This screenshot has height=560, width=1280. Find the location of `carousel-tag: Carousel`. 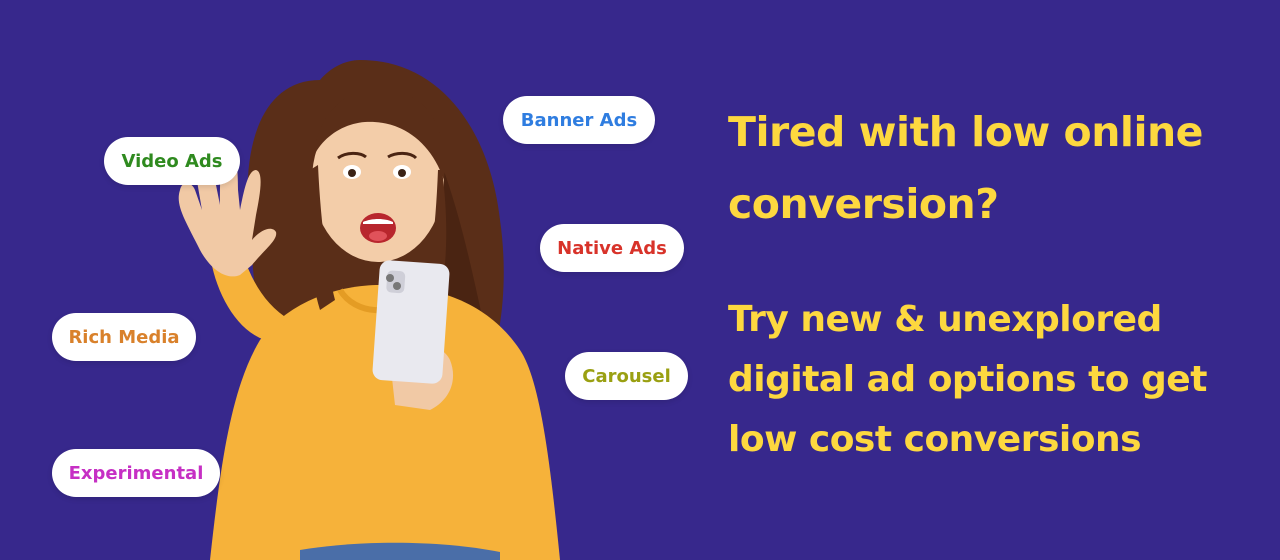

carousel-tag: Carousel is located at coordinates (626, 376).